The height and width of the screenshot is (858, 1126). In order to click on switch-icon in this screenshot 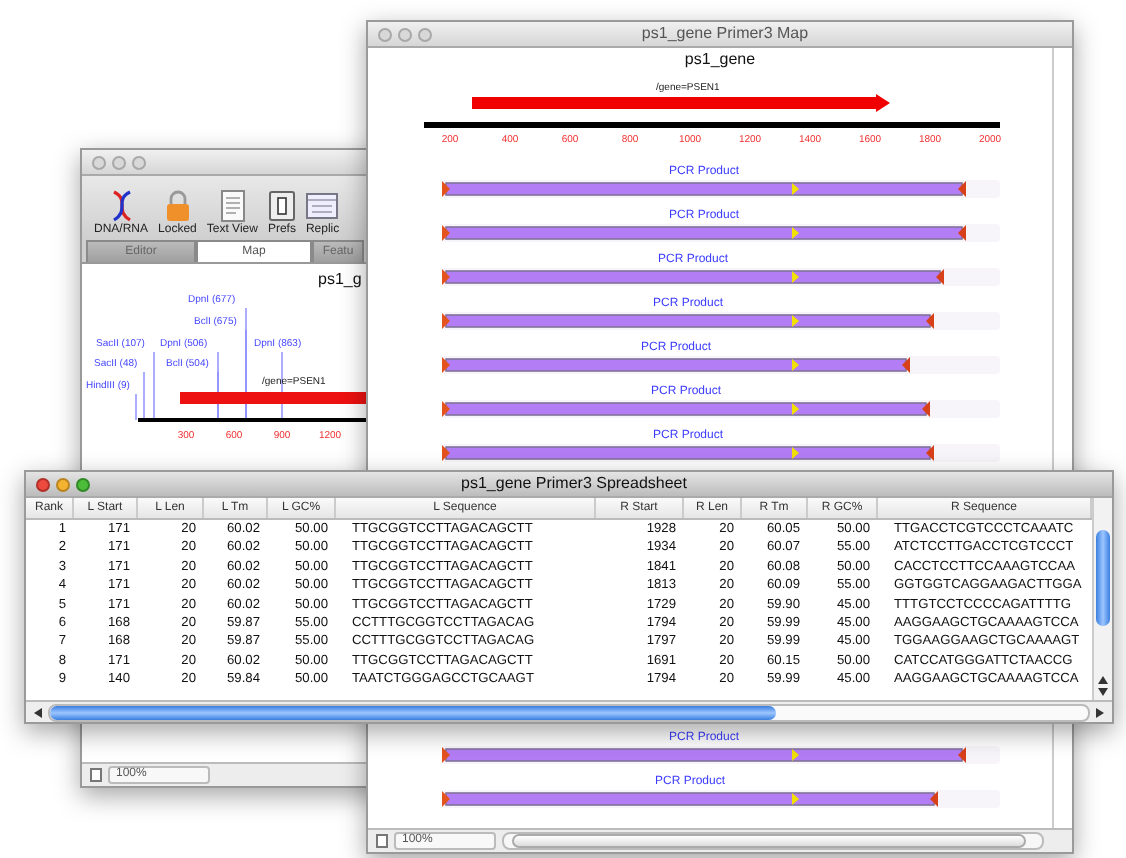, I will do `click(281, 206)`.